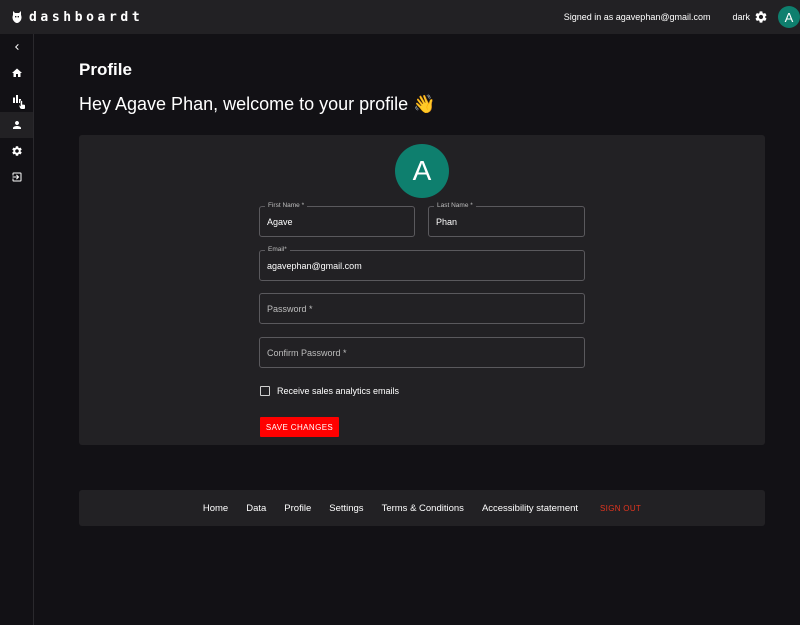 The height and width of the screenshot is (625, 800). What do you see at coordinates (422, 171) in the screenshot?
I see `profile-avatar: A` at bounding box center [422, 171].